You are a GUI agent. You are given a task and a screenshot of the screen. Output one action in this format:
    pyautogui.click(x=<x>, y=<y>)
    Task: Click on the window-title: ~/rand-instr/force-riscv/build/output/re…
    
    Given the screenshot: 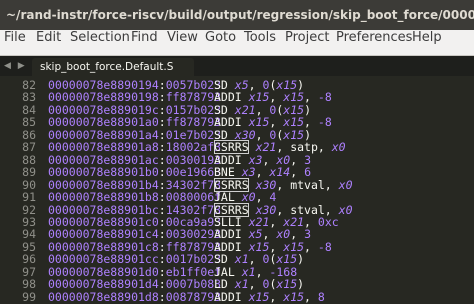 What is the action you would take?
    pyautogui.click(x=237, y=15)
    